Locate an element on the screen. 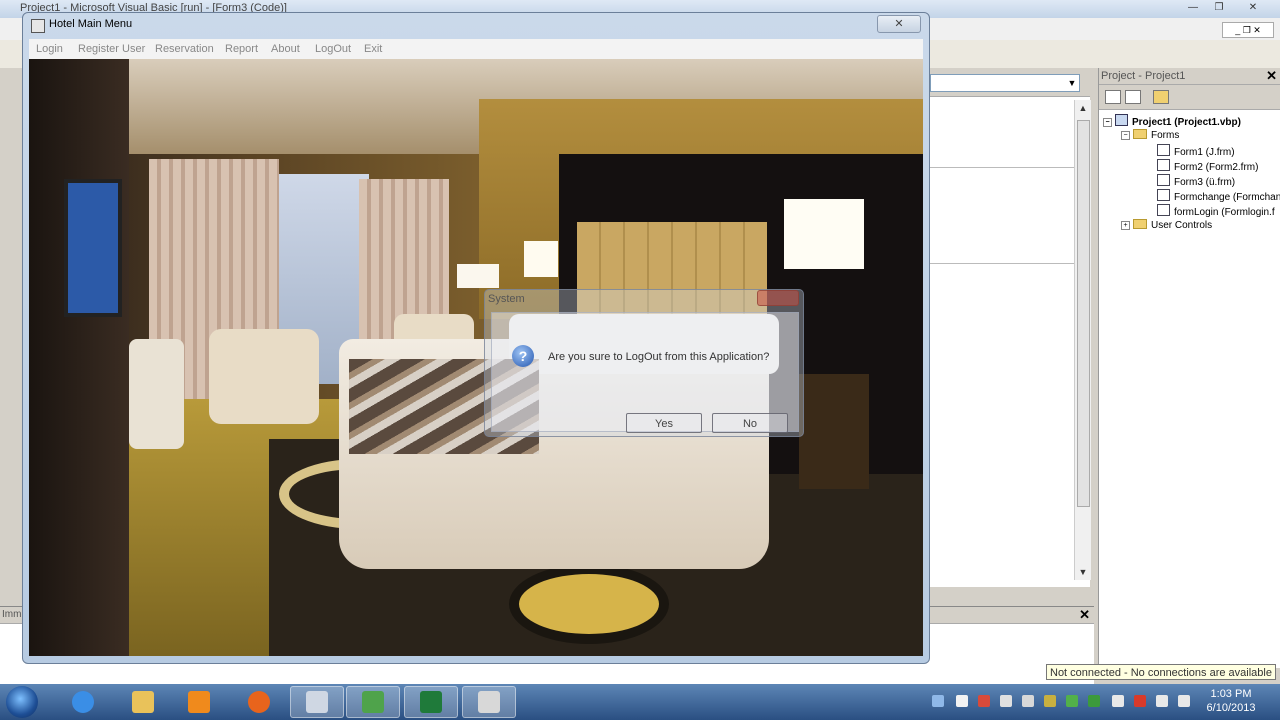  screen-recorder-icon is located at coordinates (489, 702).